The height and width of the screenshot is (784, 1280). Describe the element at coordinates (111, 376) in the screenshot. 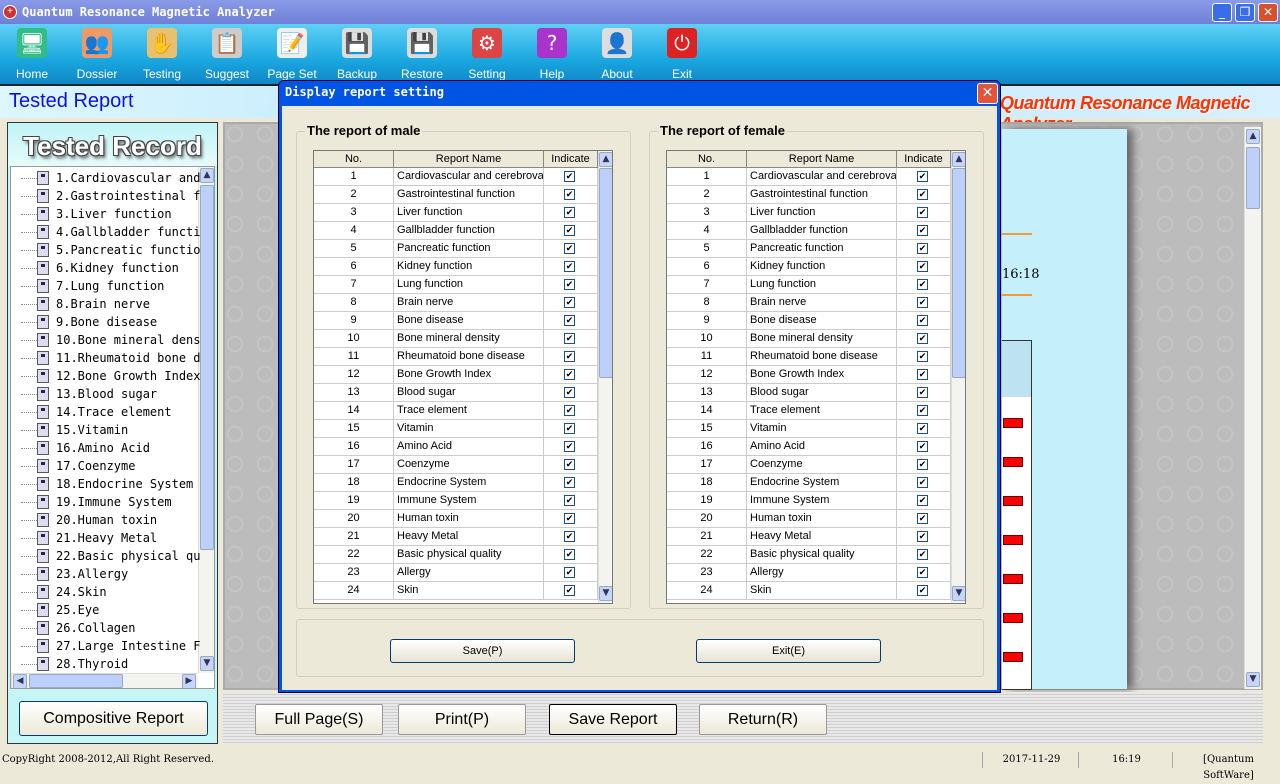

I see `tree-item: 12.Bone Growth Index` at that location.